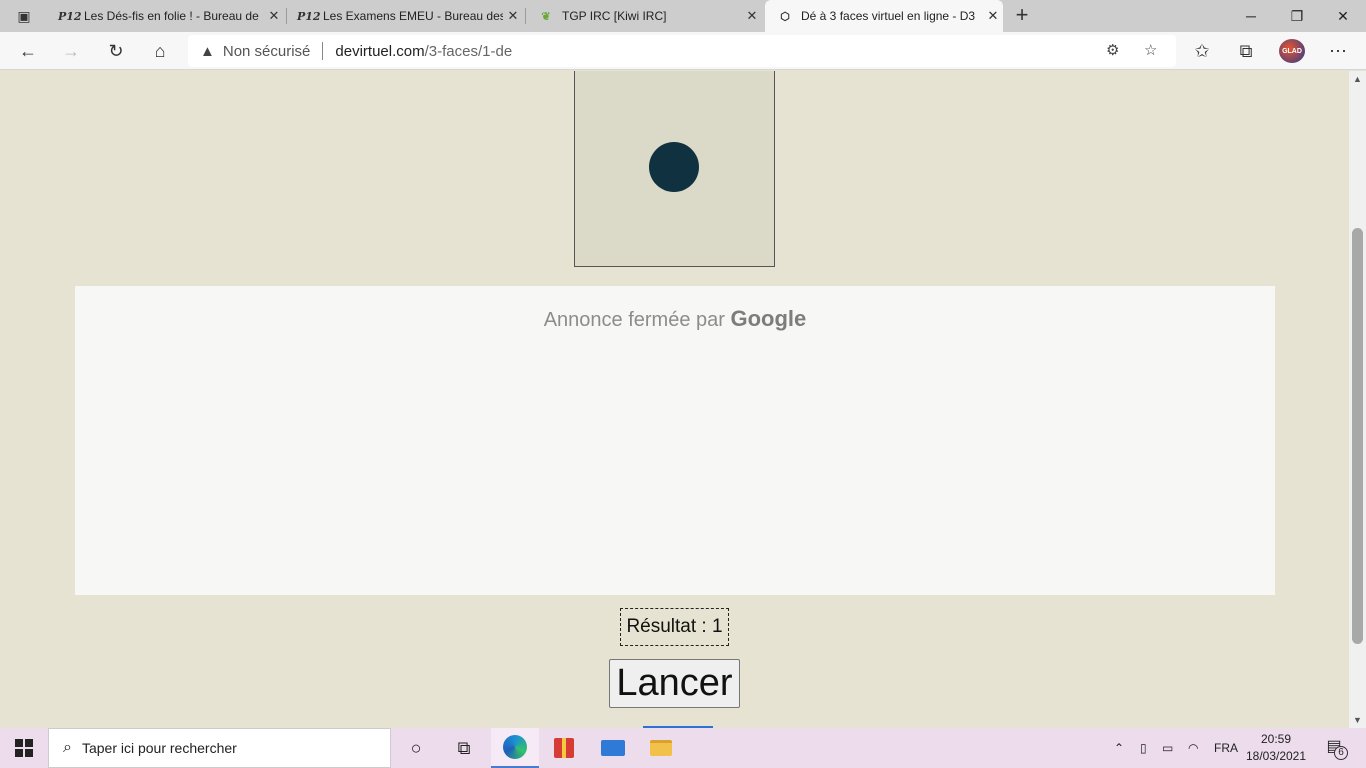 The width and height of the screenshot is (1366, 768). Describe the element at coordinates (674, 683) in the screenshot. I see `roll-button: Lancer` at that location.